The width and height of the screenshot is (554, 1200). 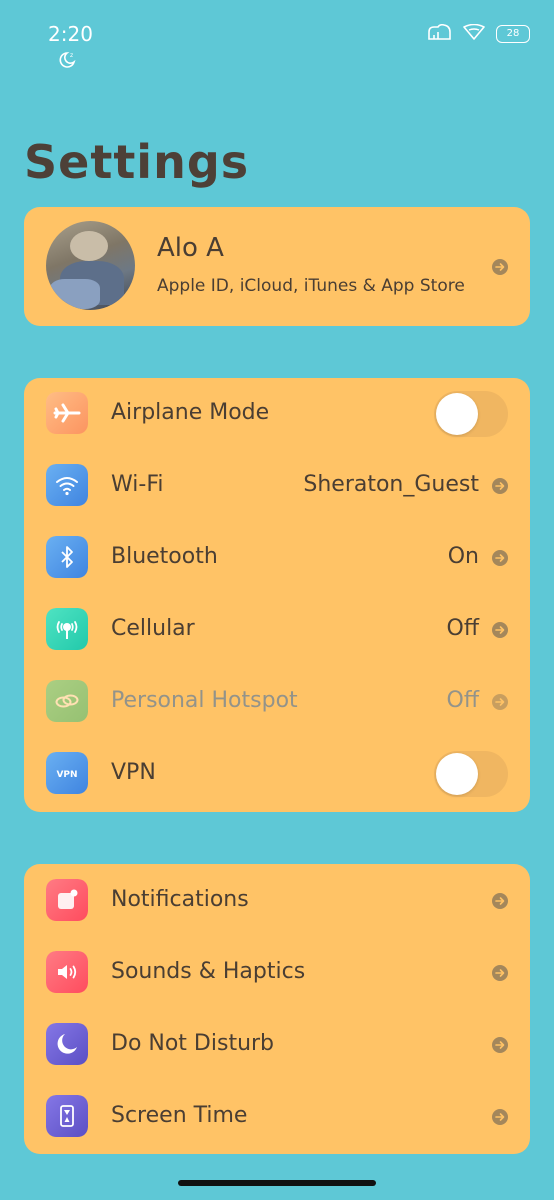 What do you see at coordinates (68, 59) in the screenshot?
I see `moon-status-icon: z` at bounding box center [68, 59].